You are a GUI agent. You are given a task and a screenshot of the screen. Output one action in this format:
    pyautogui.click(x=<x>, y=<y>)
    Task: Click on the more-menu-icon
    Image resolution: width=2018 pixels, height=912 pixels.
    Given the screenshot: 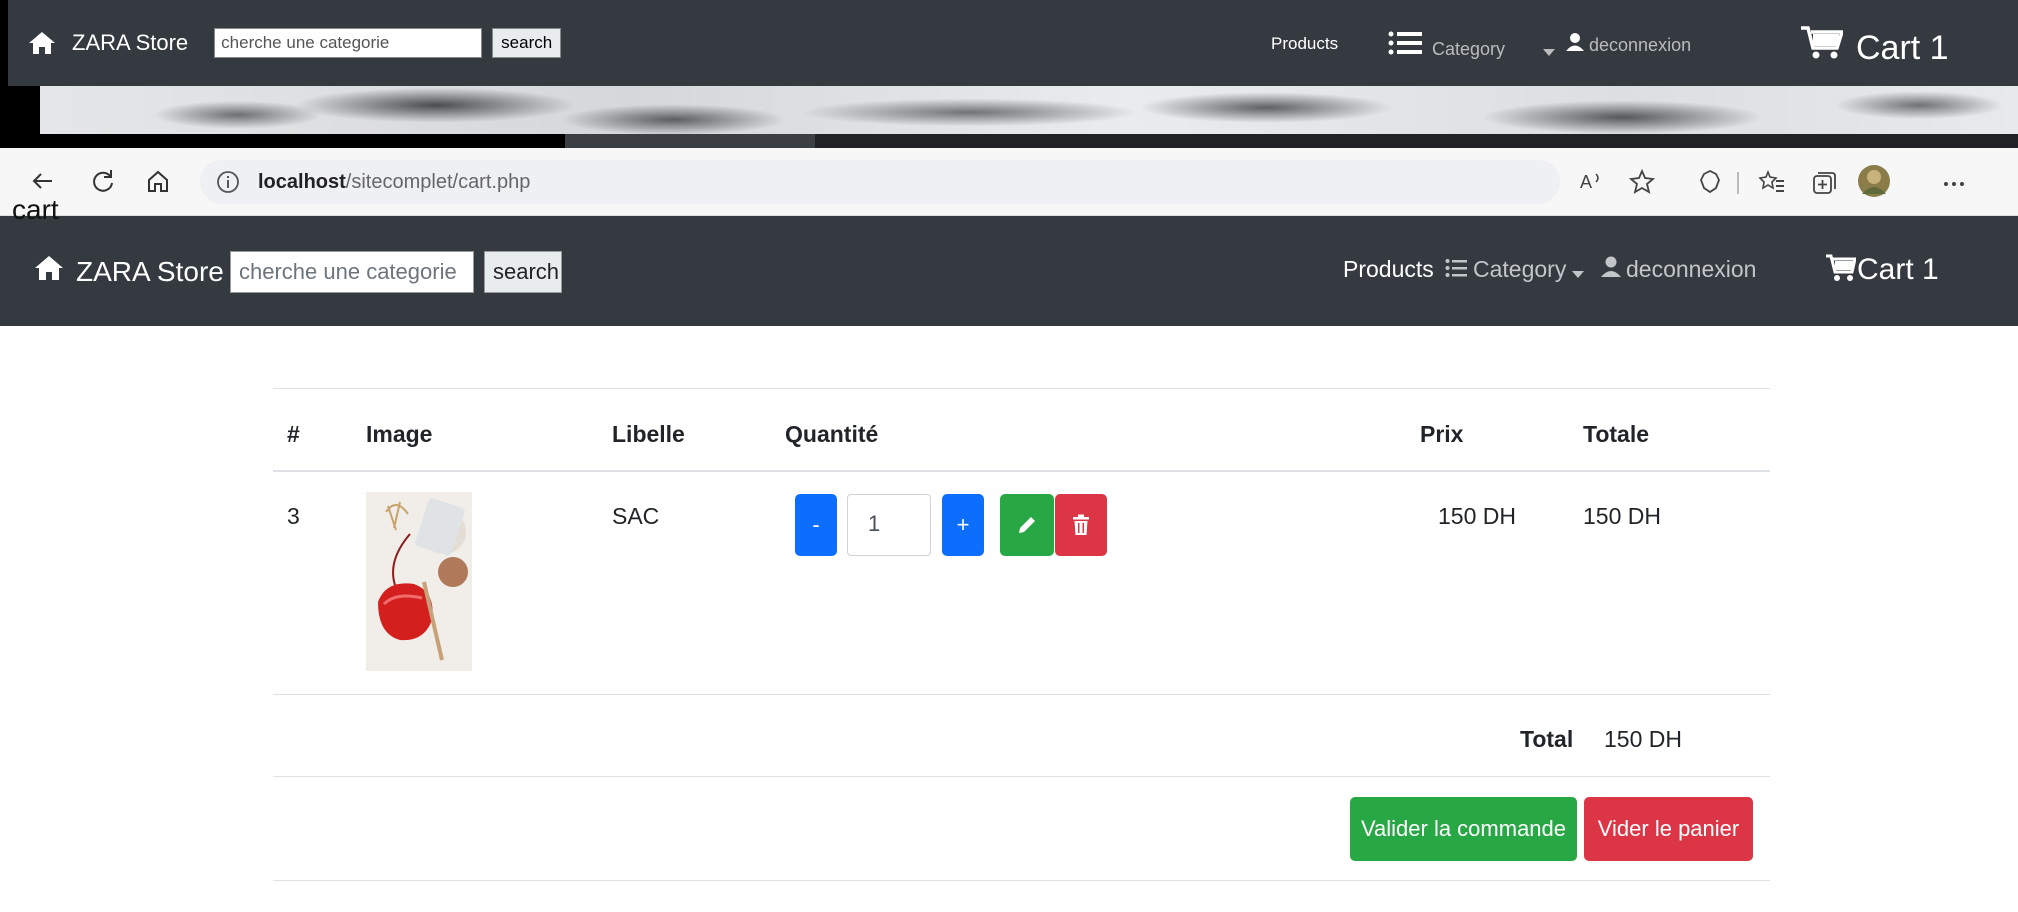 What is the action you would take?
    pyautogui.click(x=1954, y=182)
    